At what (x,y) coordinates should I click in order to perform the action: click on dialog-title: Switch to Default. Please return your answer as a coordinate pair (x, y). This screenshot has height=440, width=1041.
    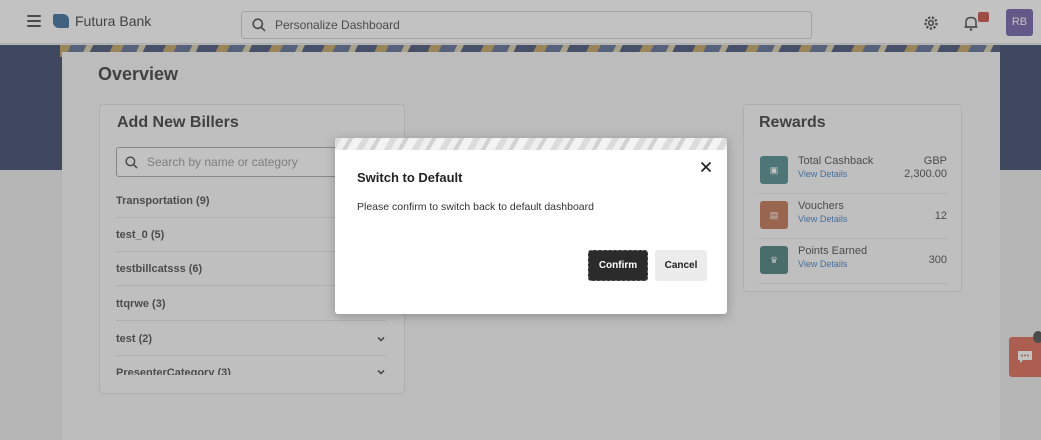
    Looking at the image, I should click on (410, 177).